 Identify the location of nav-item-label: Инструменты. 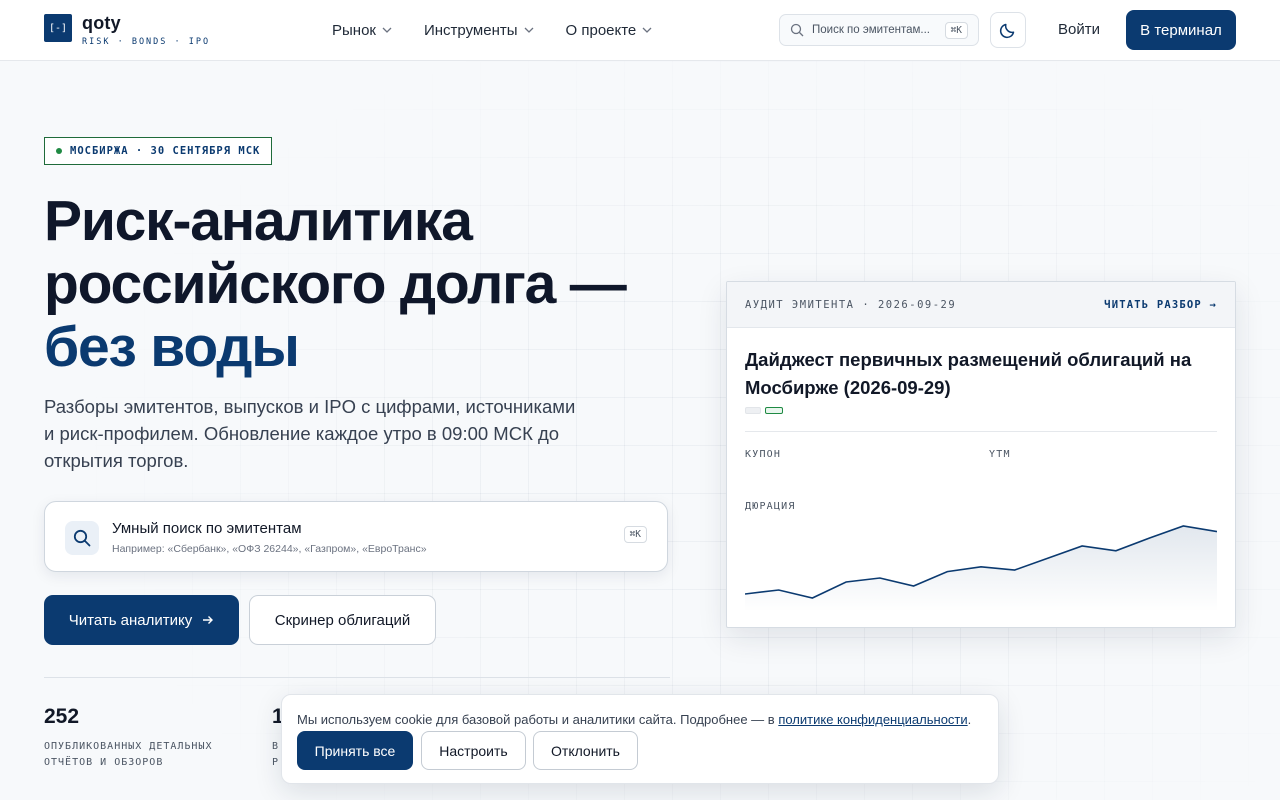
(470, 30).